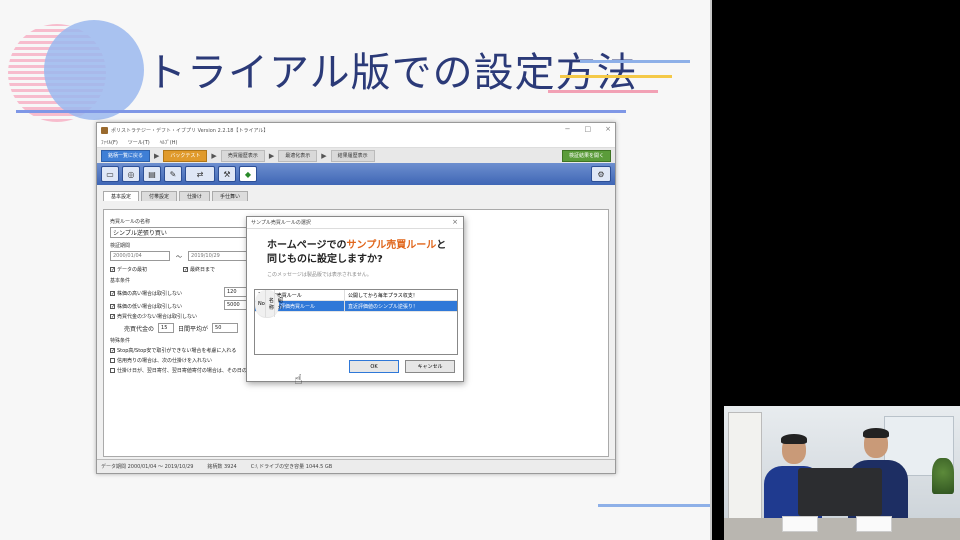 This screenshot has width=960, height=540. What do you see at coordinates (150, 307) in the screenshot?
I see `check-label: 株価の低い場合は取引しない` at bounding box center [150, 307].